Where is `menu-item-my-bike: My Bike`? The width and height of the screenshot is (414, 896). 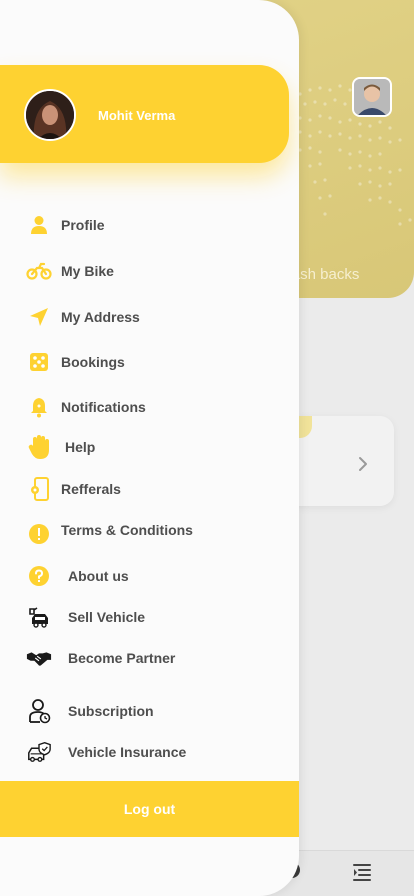 menu-item-my-bike: My Bike is located at coordinates (70, 271).